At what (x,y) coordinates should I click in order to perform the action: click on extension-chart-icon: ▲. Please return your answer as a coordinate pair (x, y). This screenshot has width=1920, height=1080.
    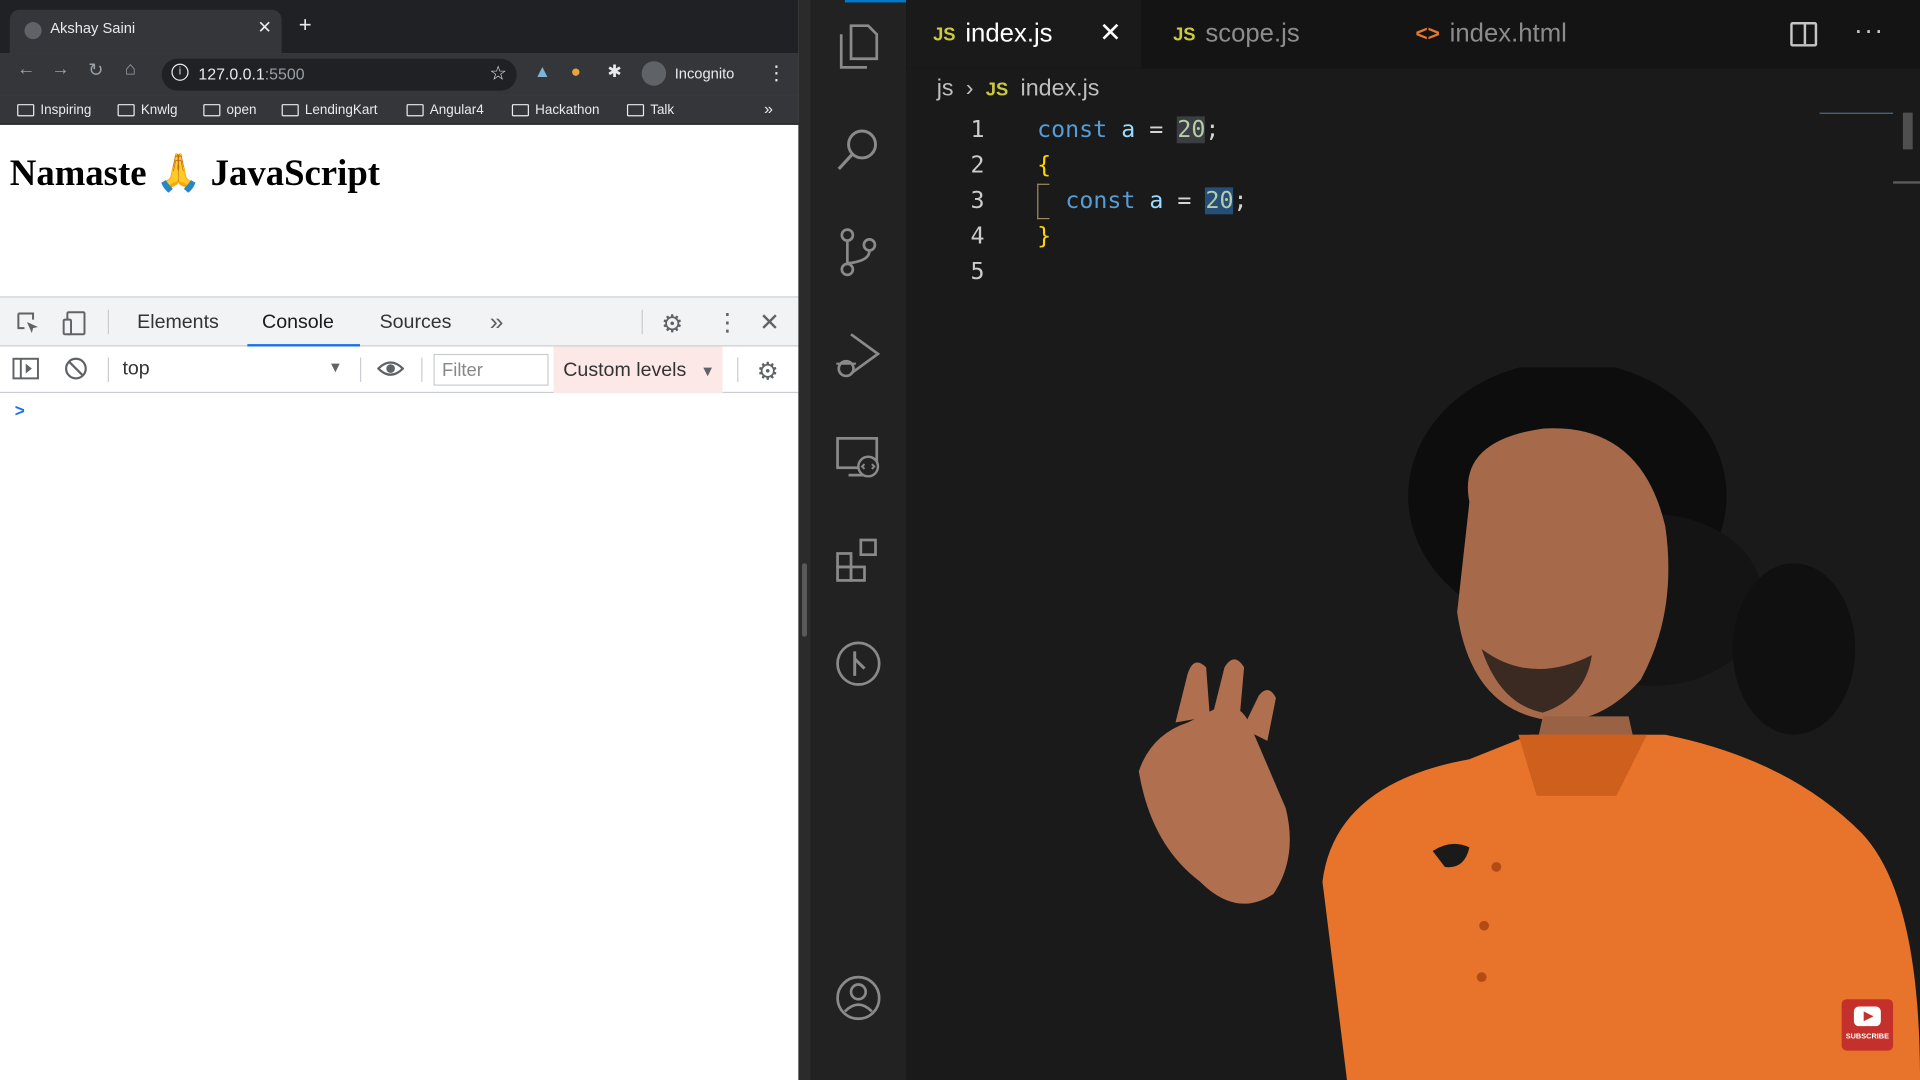
    Looking at the image, I should click on (542, 71).